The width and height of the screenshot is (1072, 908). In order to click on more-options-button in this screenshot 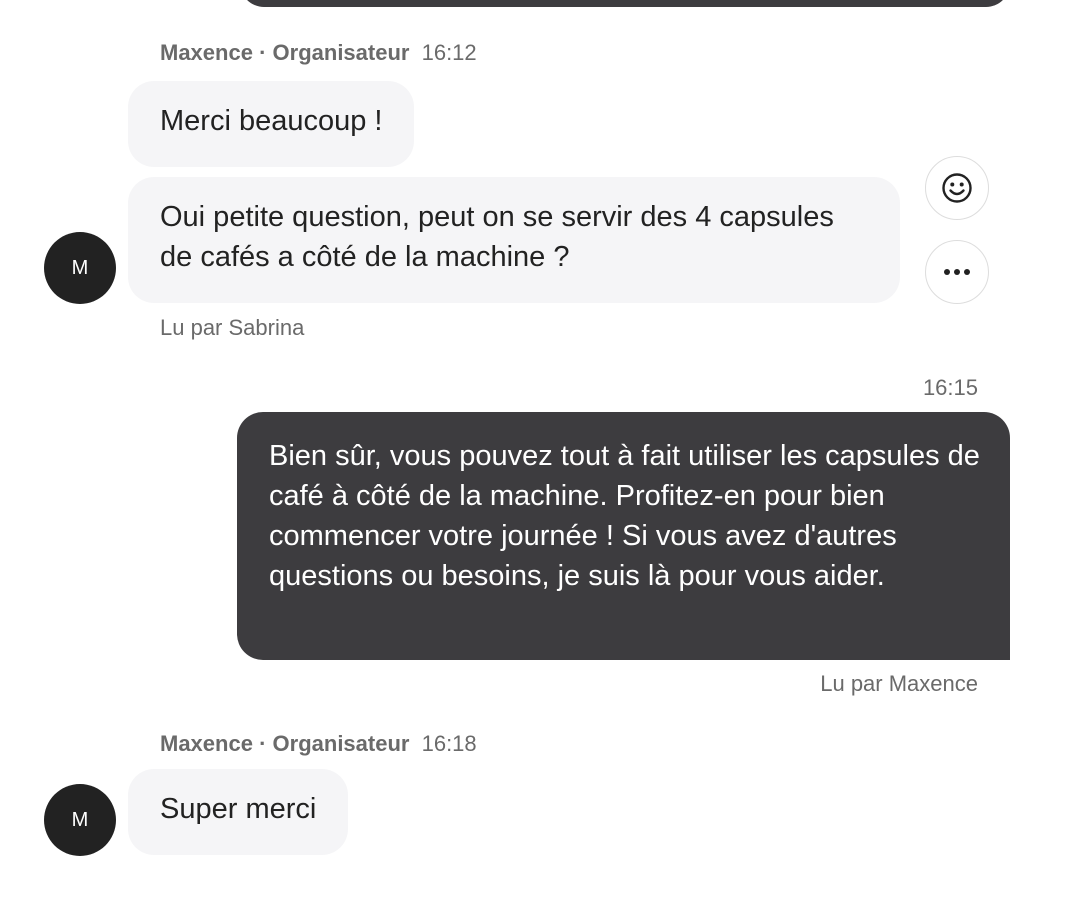, I will do `click(957, 272)`.